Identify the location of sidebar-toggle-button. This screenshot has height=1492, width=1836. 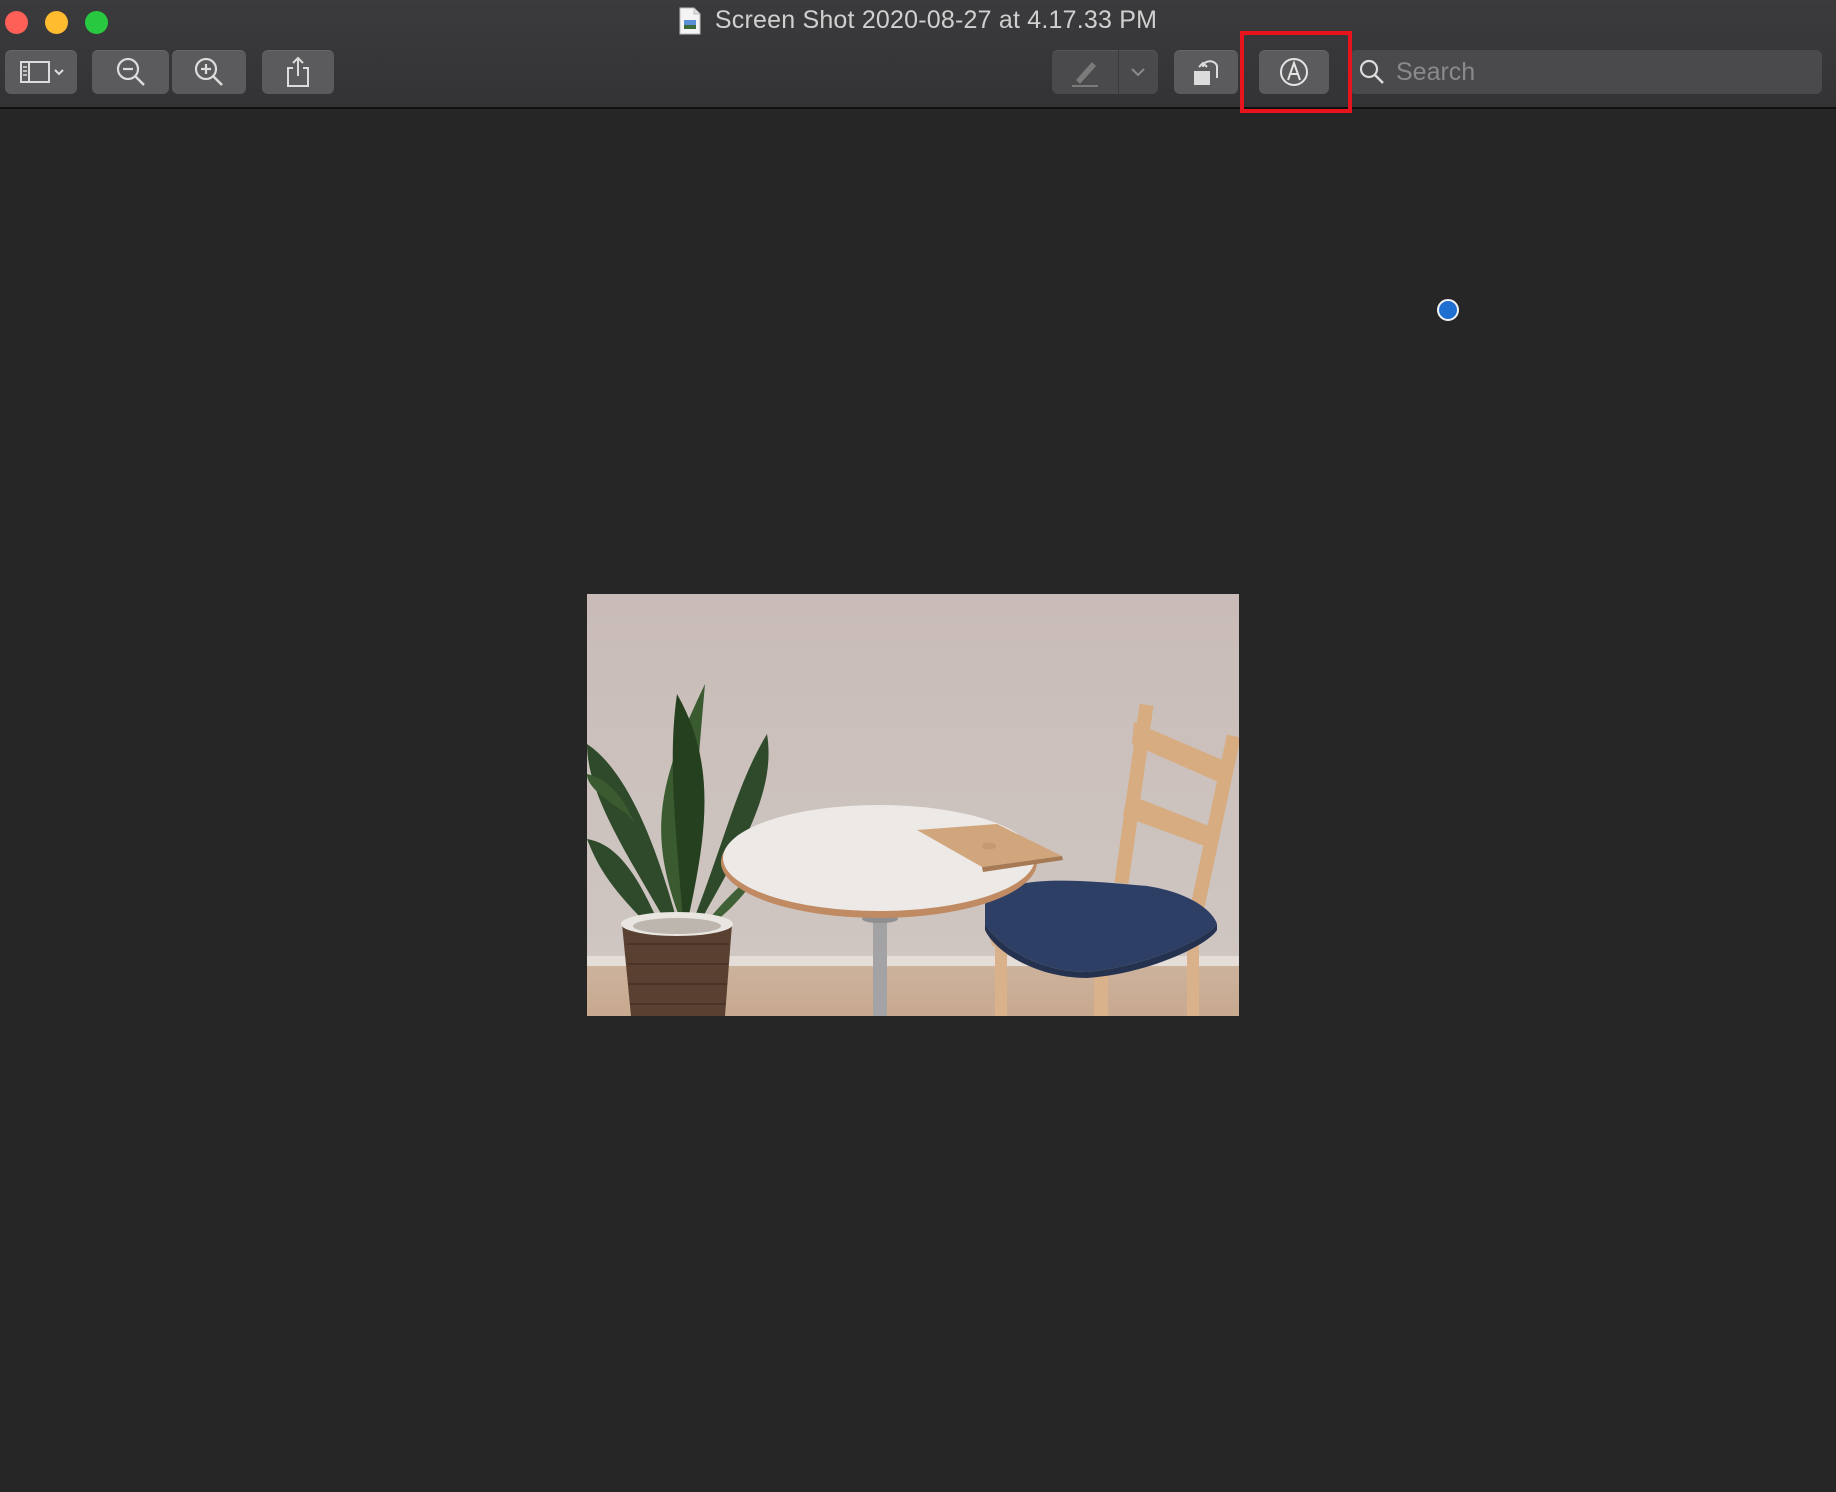
(41, 72).